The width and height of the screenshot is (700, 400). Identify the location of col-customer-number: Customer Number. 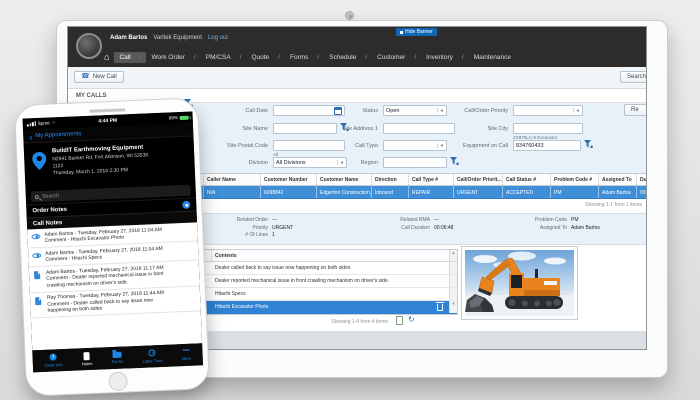
(288, 179).